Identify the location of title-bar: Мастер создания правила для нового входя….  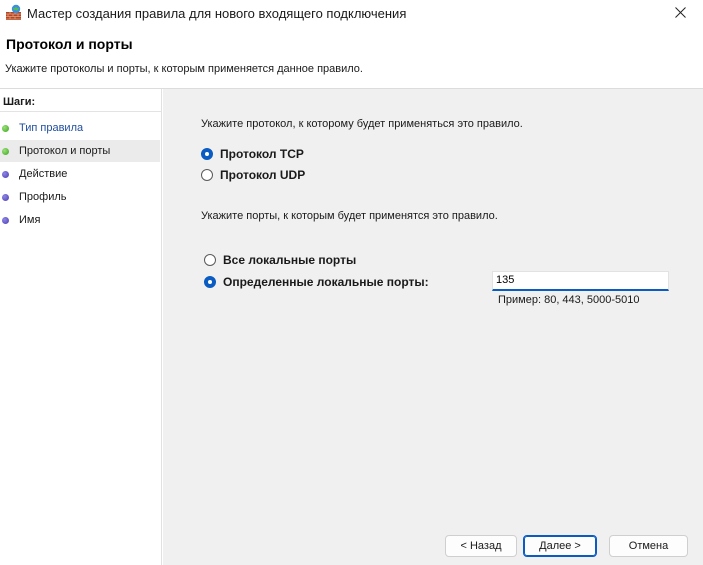
(351, 14).